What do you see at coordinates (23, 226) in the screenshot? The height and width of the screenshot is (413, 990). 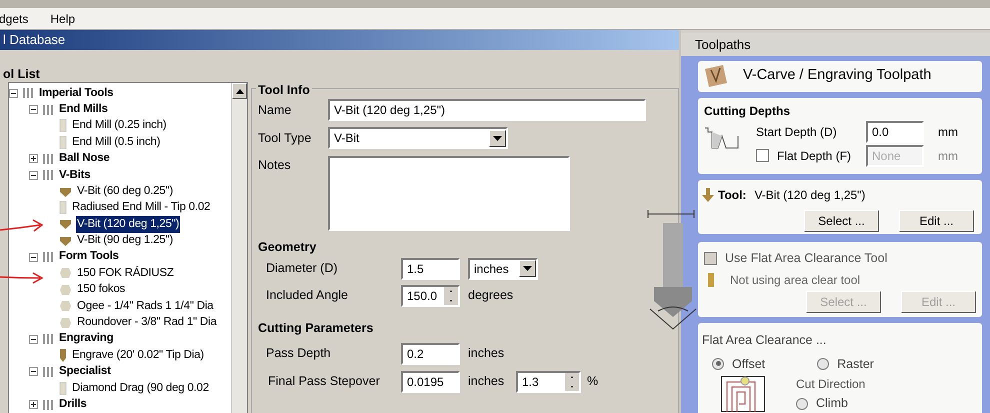 I see `annotation-arrow` at bounding box center [23, 226].